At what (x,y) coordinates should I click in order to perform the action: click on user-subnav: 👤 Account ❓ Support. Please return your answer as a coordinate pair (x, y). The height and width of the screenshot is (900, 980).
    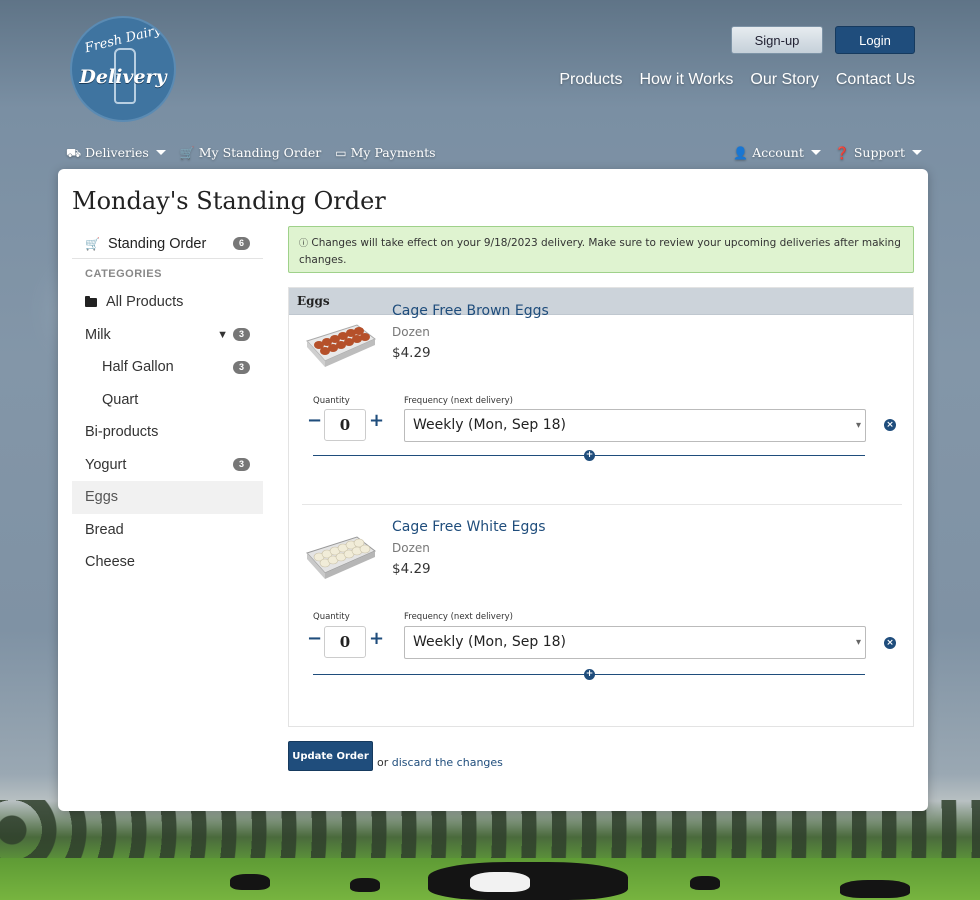
    Looking at the image, I should click on (827, 152).